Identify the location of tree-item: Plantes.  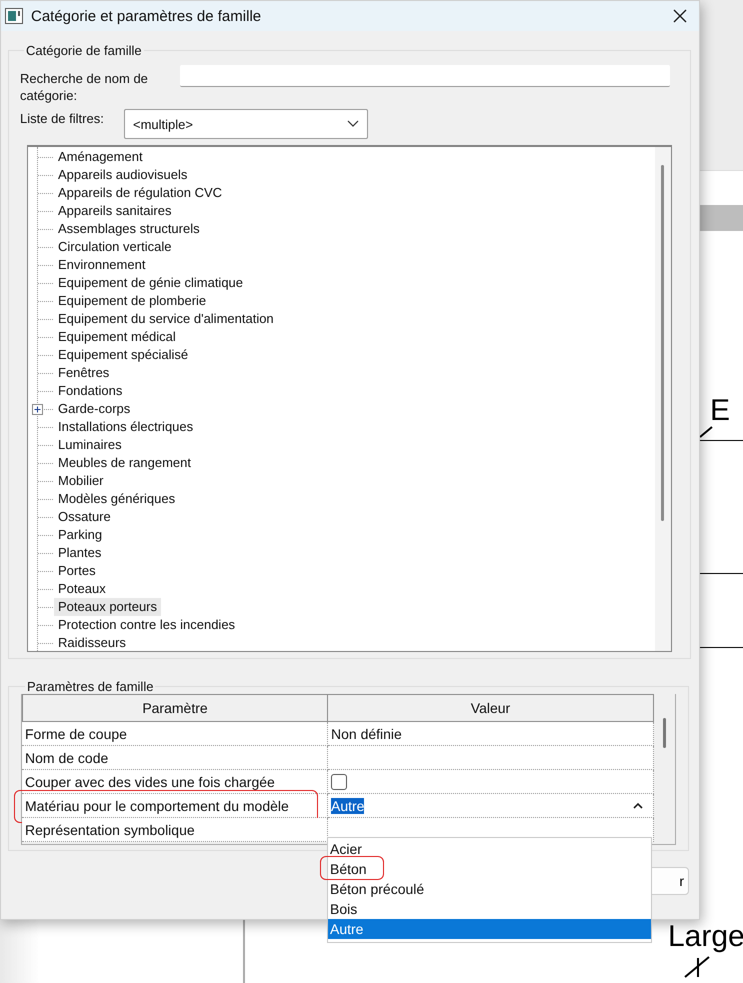
(80, 553).